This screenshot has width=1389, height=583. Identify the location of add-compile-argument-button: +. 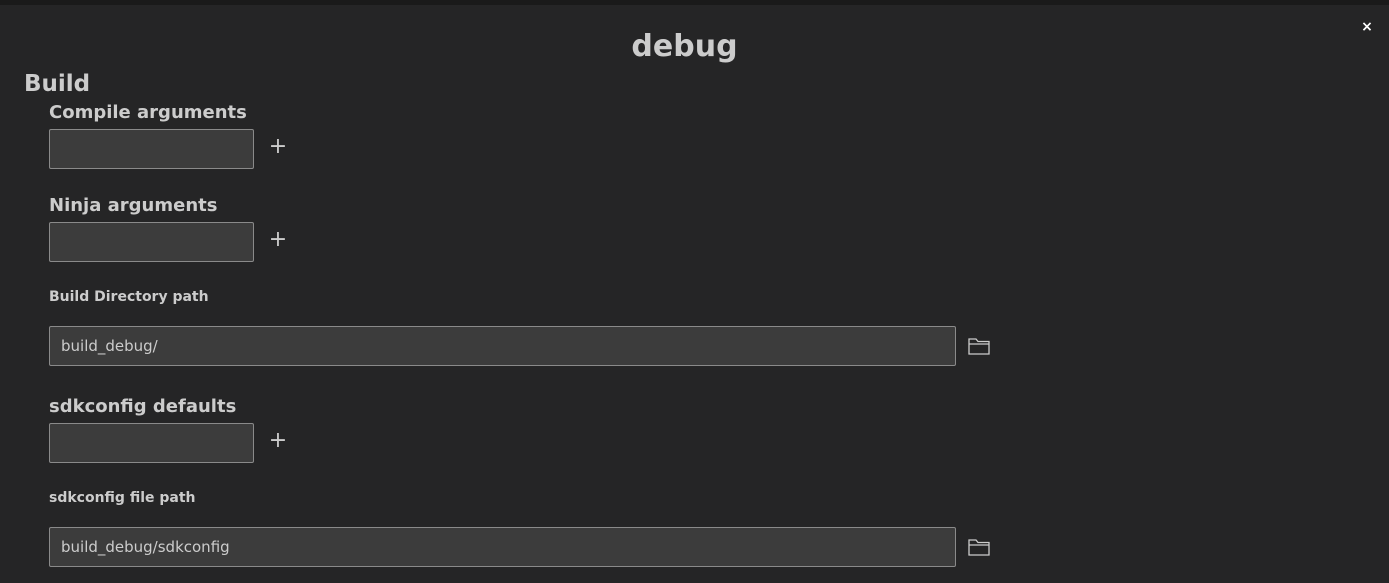
(278, 147).